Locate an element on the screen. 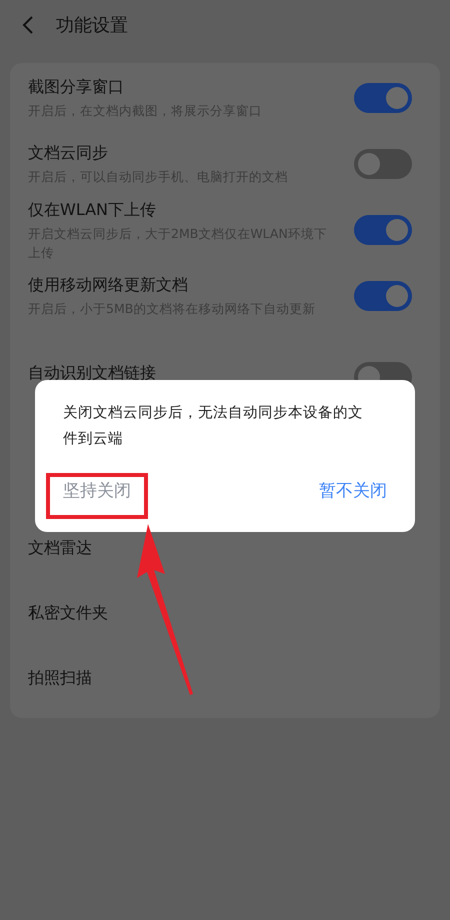 The width and height of the screenshot is (450, 920). setting-title: 仅在WLAN下上传 is located at coordinates (93, 209).